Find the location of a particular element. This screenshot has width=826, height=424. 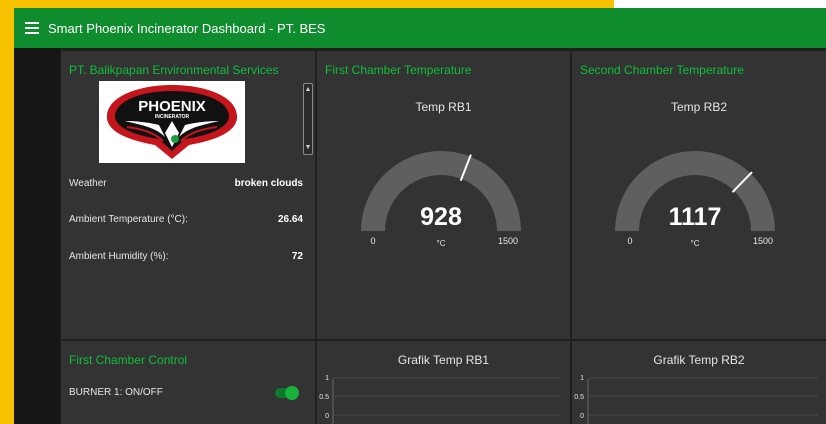

side-nav is located at coordinates (37, 236).